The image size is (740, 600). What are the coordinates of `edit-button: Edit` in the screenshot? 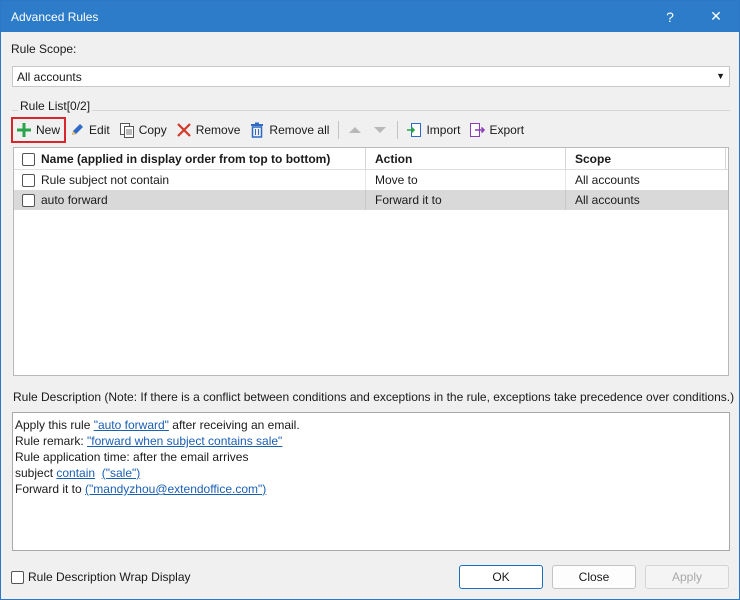 It's located at (90, 130).